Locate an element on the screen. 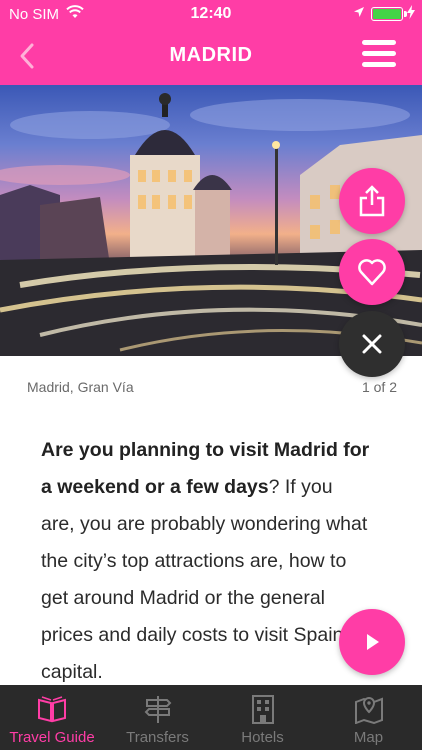  photo-caption: Madrid, Gran Vía 1 of 2 is located at coordinates (212, 387).